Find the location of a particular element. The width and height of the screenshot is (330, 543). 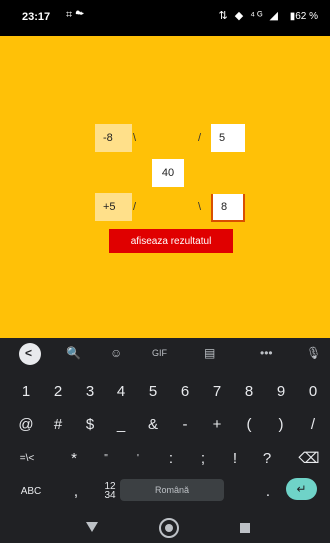

key-7: 7 is located at coordinates (217, 391).